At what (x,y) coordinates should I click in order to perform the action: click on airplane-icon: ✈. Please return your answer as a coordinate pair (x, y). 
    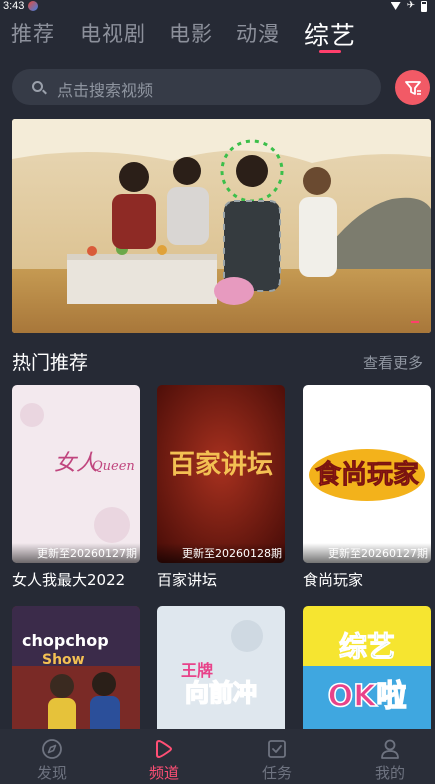
    Looking at the image, I should click on (410, 5).